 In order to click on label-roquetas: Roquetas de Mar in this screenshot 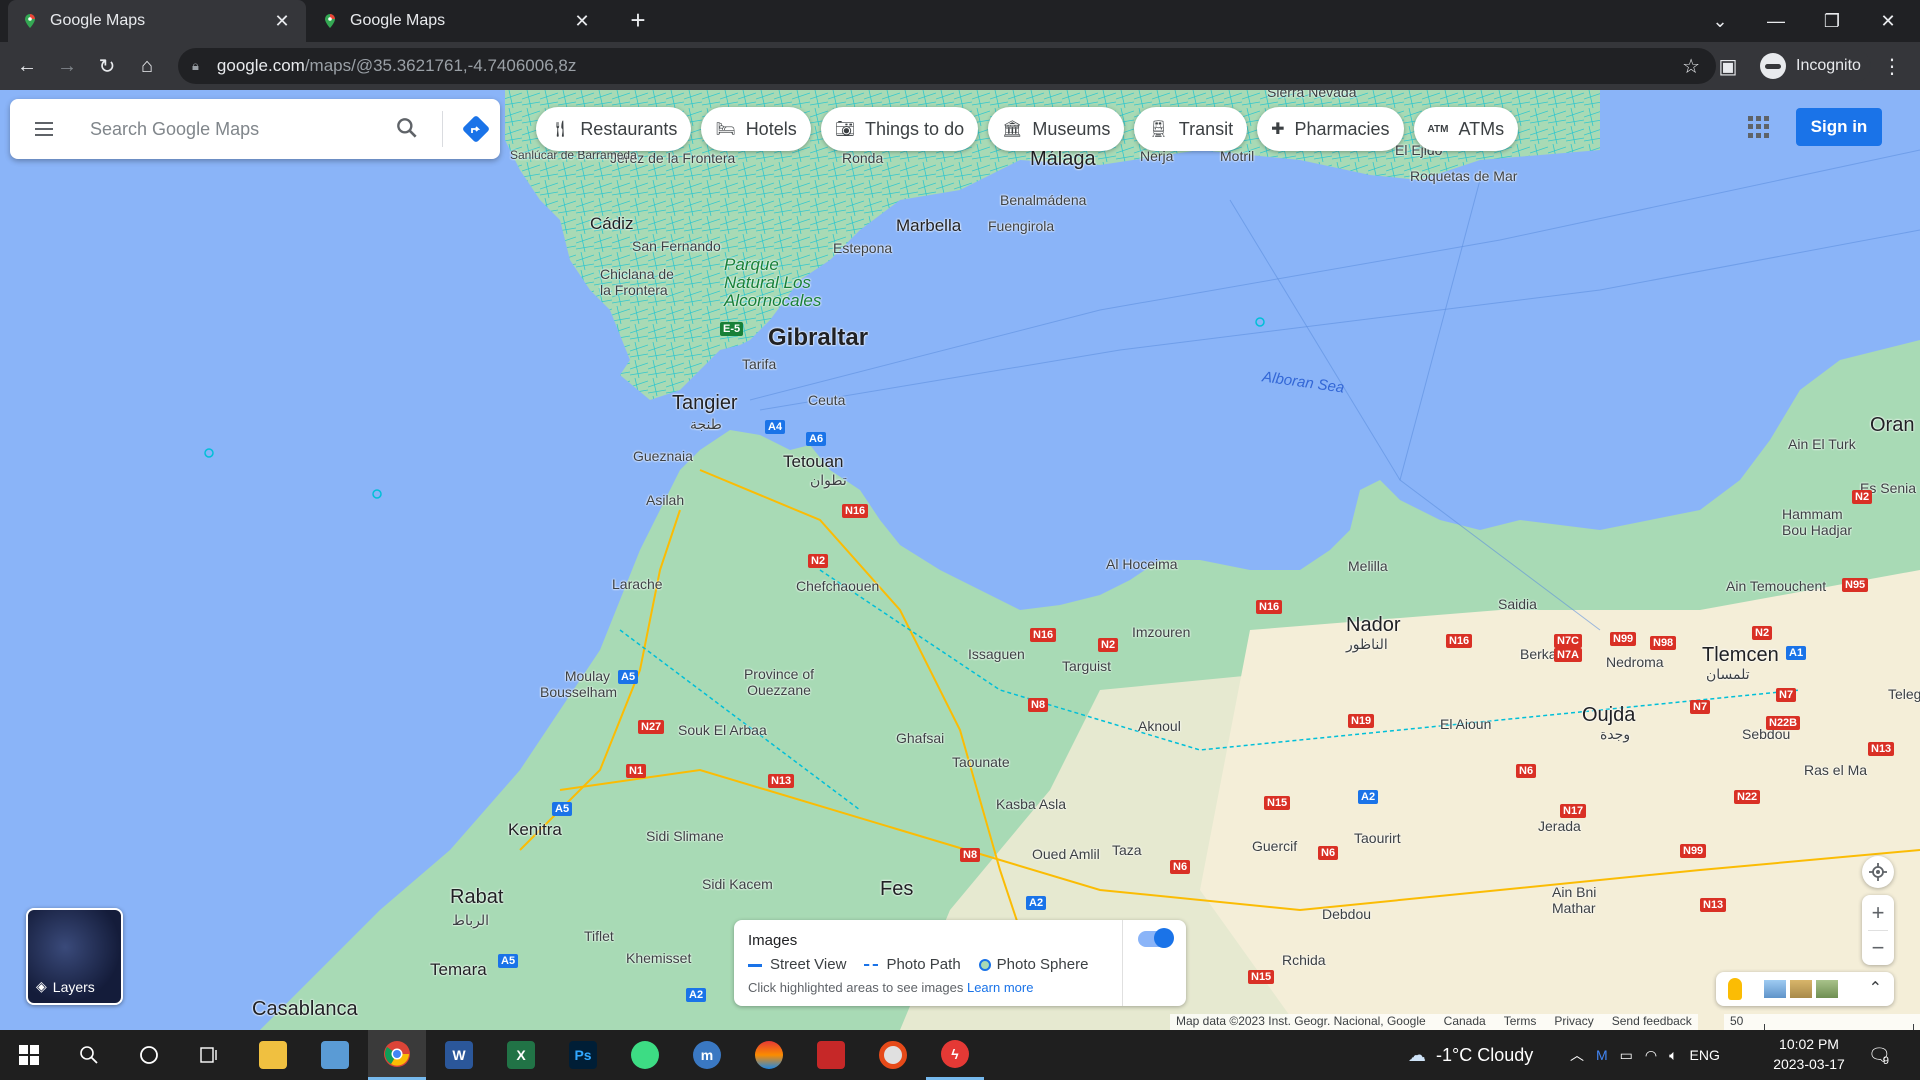, I will do `click(1463, 176)`.